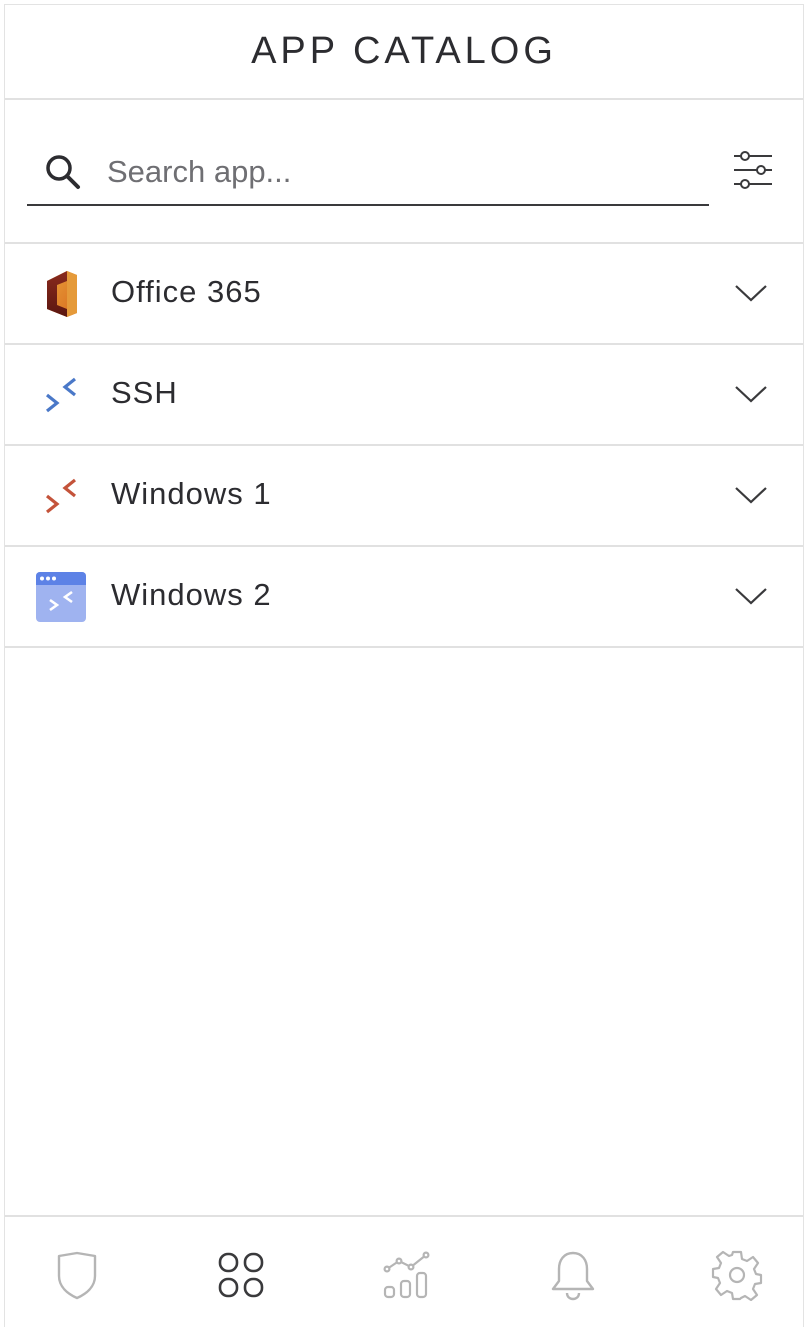 The width and height of the screenshot is (806, 1330). Describe the element at coordinates (61, 294) in the screenshot. I see `office-365-icon` at that location.